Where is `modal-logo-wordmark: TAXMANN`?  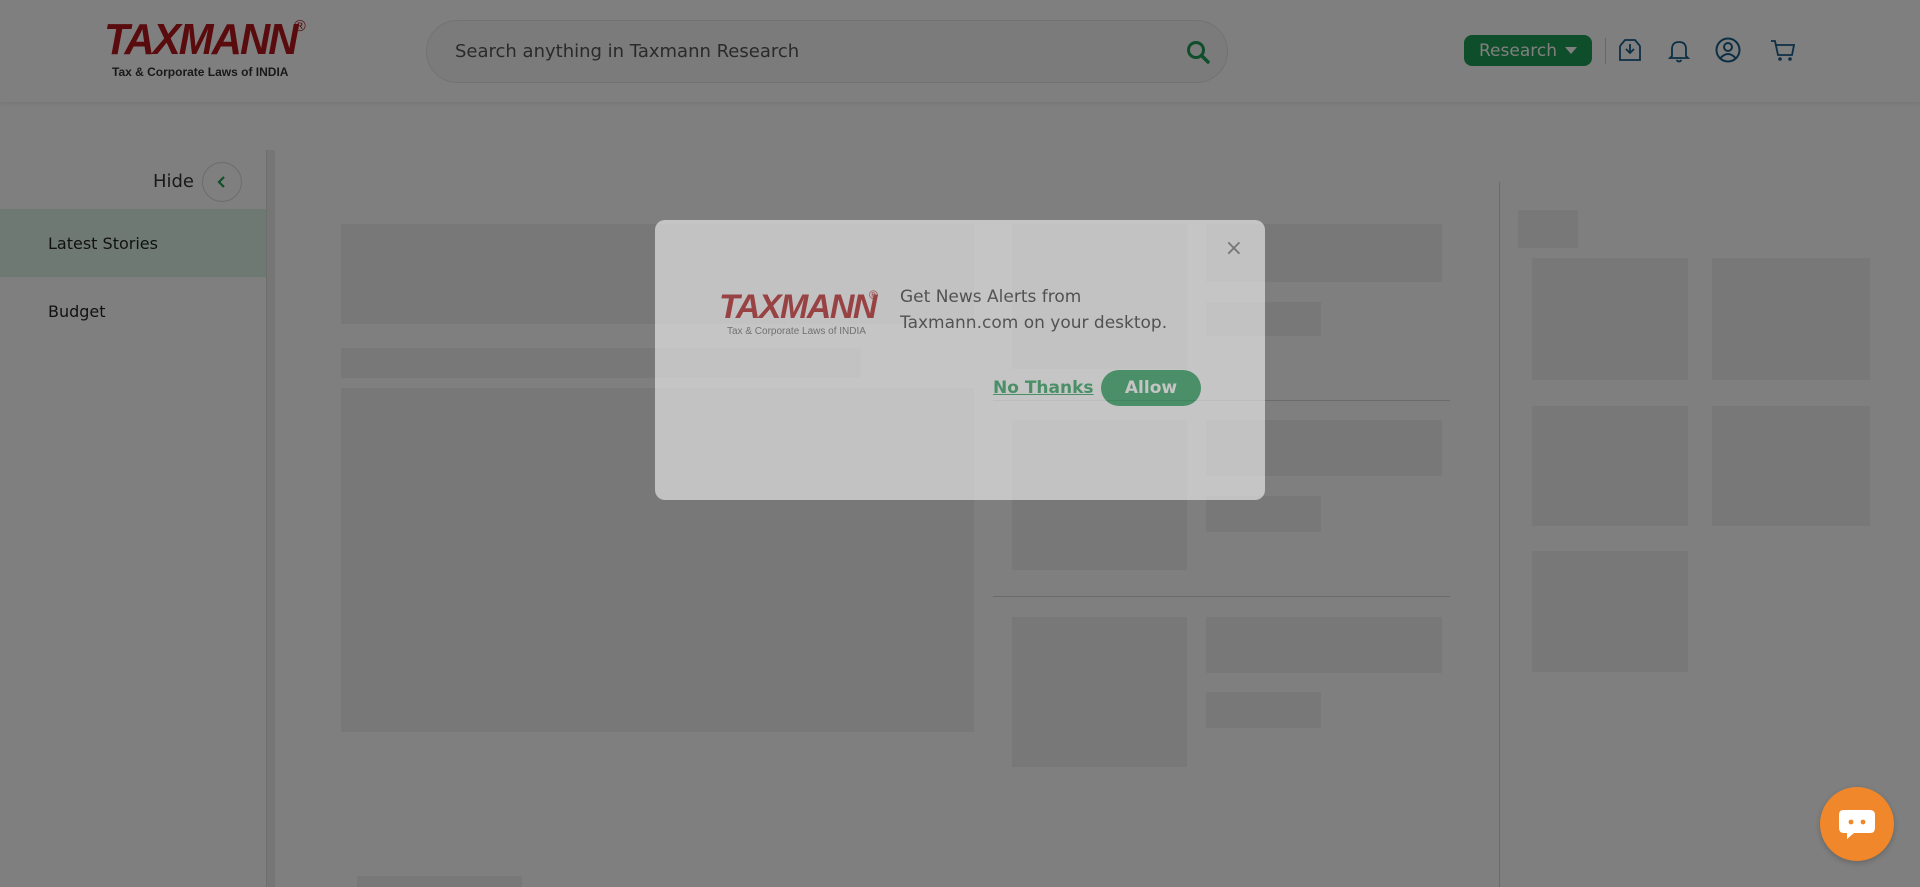
modal-logo-wordmark: TAXMANN is located at coordinates (798, 307).